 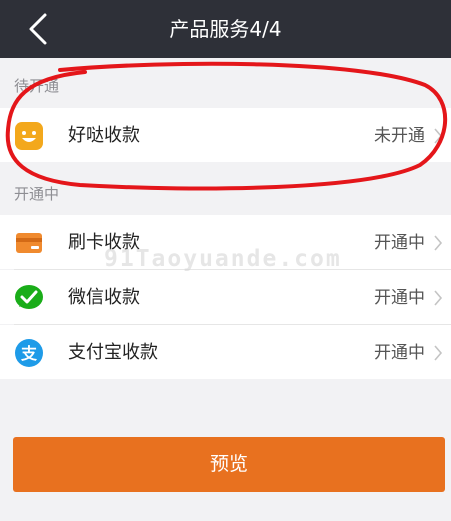 I want to click on card-icon, so click(x=29, y=243).